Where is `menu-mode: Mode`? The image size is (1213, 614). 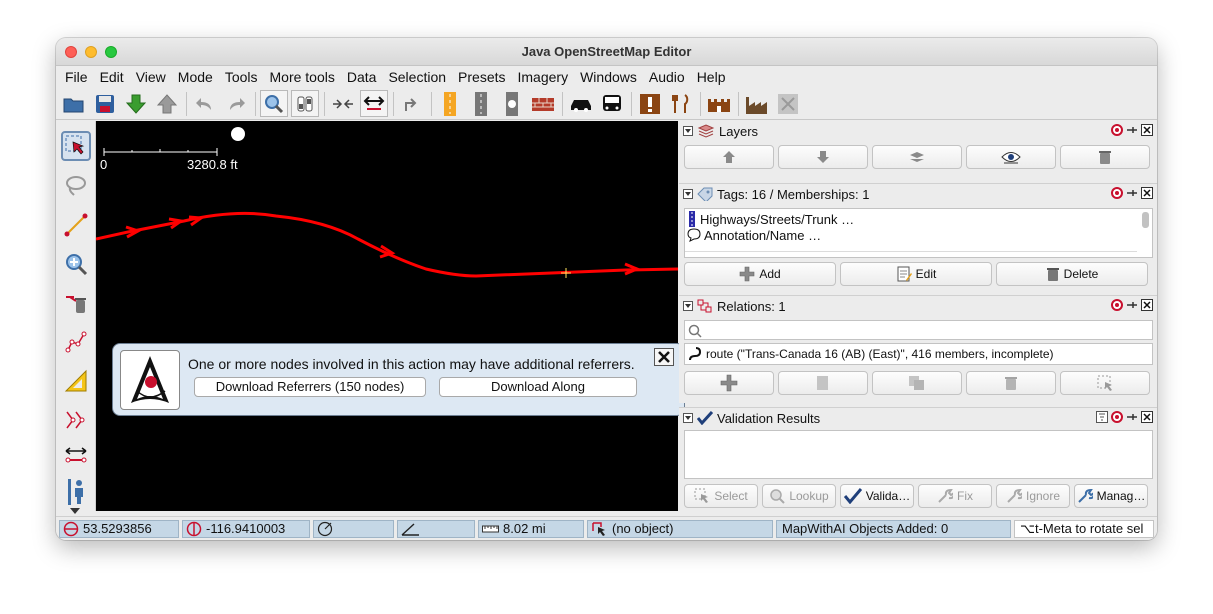
menu-mode: Mode is located at coordinates (195, 77).